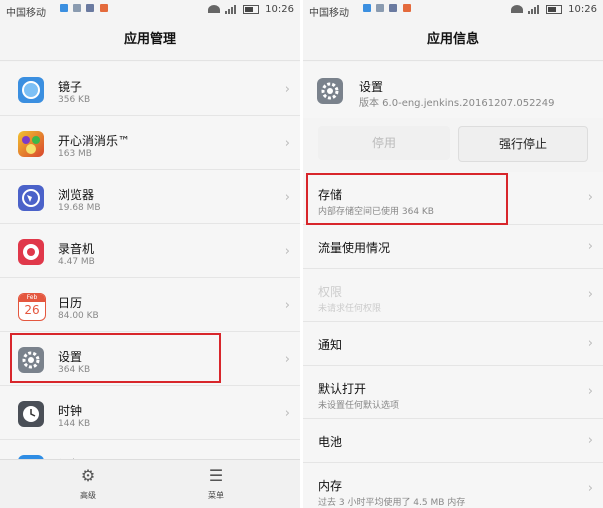 The width and height of the screenshot is (603, 508). Describe the element at coordinates (150, 197) in the screenshot. I see `app-row-browser: 浏览器 19.68 MB ›` at that location.